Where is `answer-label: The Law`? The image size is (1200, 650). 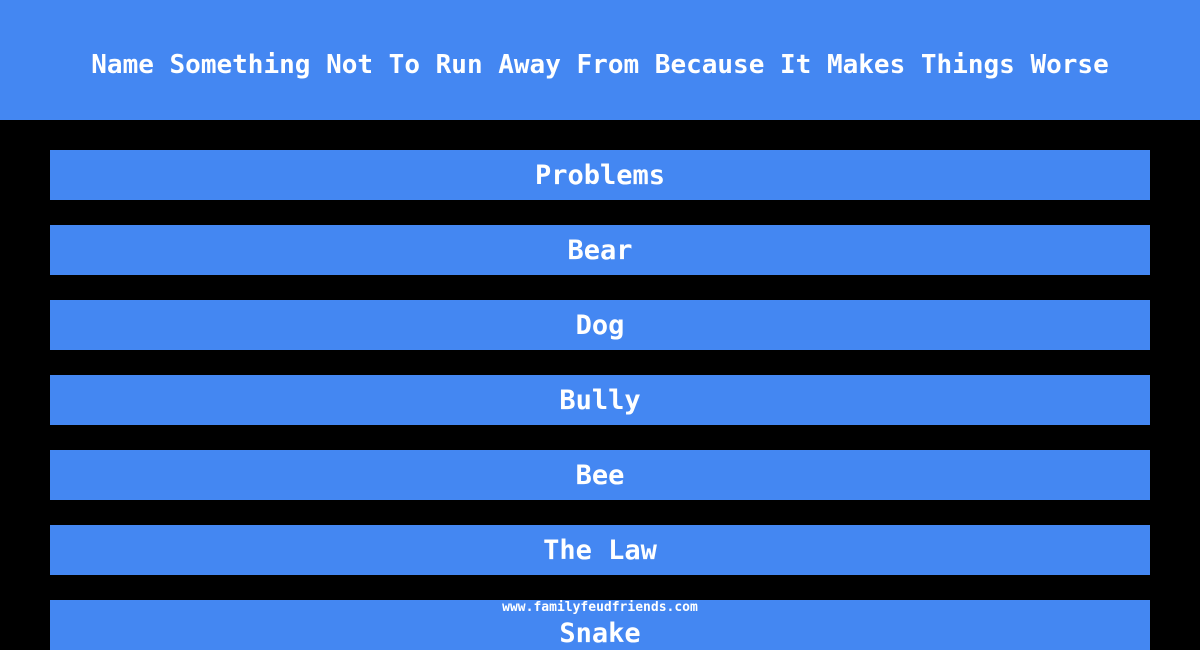 answer-label: The Law is located at coordinates (600, 550).